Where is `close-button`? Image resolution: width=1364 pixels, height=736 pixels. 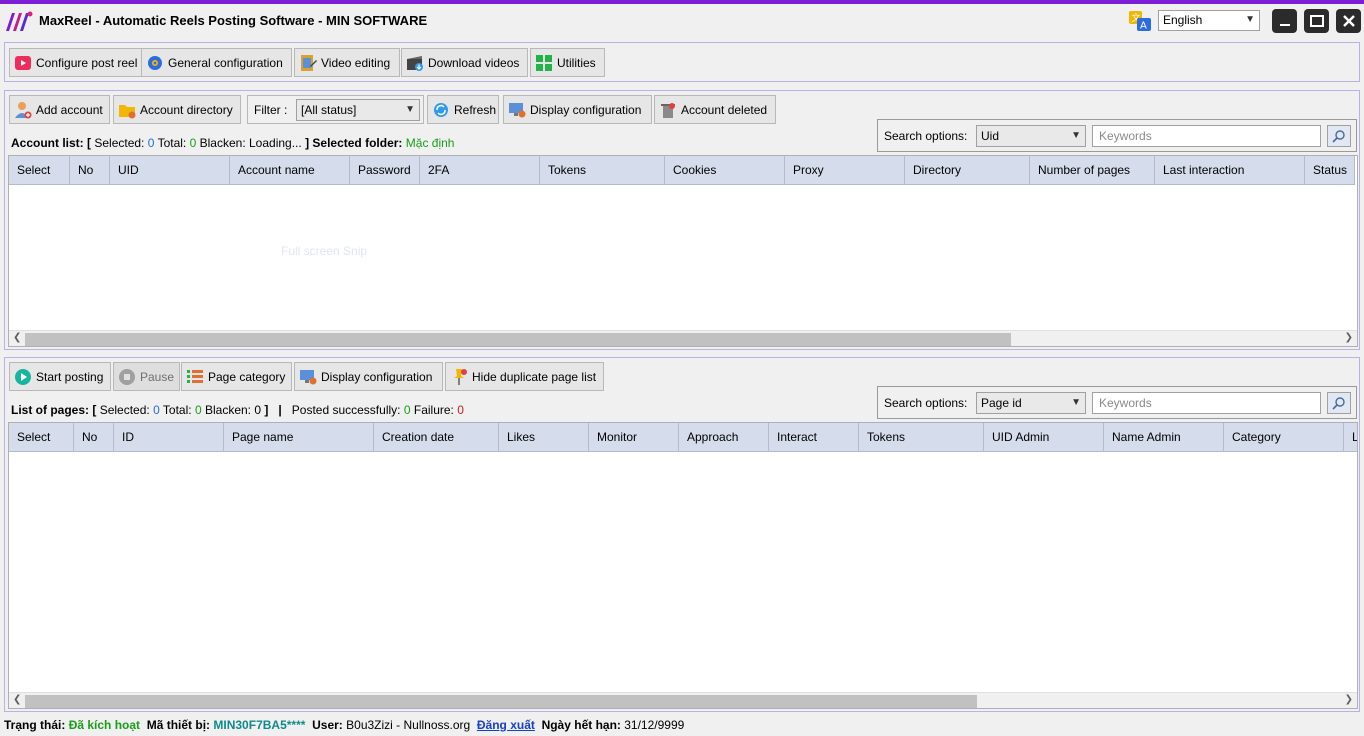
close-button is located at coordinates (1348, 21).